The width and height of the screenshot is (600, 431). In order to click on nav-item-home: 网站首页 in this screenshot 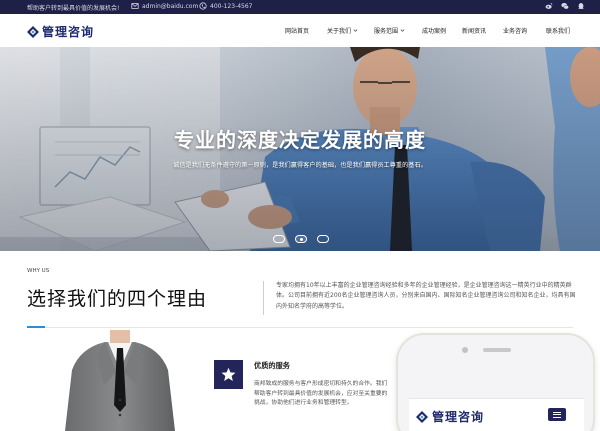, I will do `click(297, 30)`.